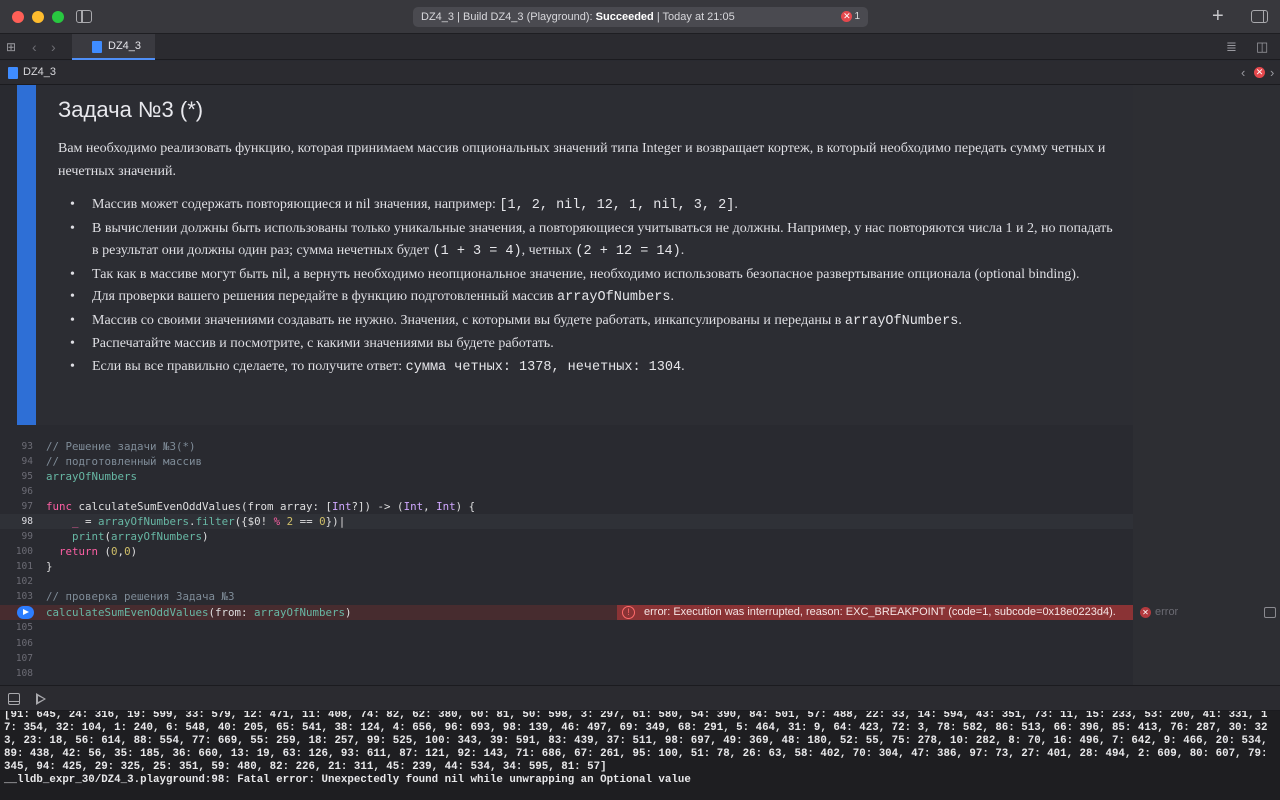  What do you see at coordinates (24, 581) in the screenshot?
I see `line-number: 102` at bounding box center [24, 581].